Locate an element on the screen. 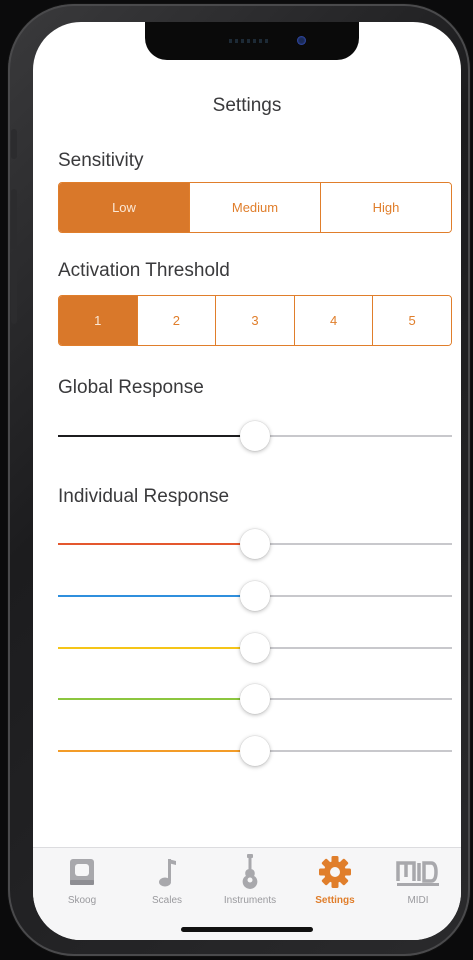 This screenshot has height=960, width=473. tab-label: MIDI is located at coordinates (418, 900).